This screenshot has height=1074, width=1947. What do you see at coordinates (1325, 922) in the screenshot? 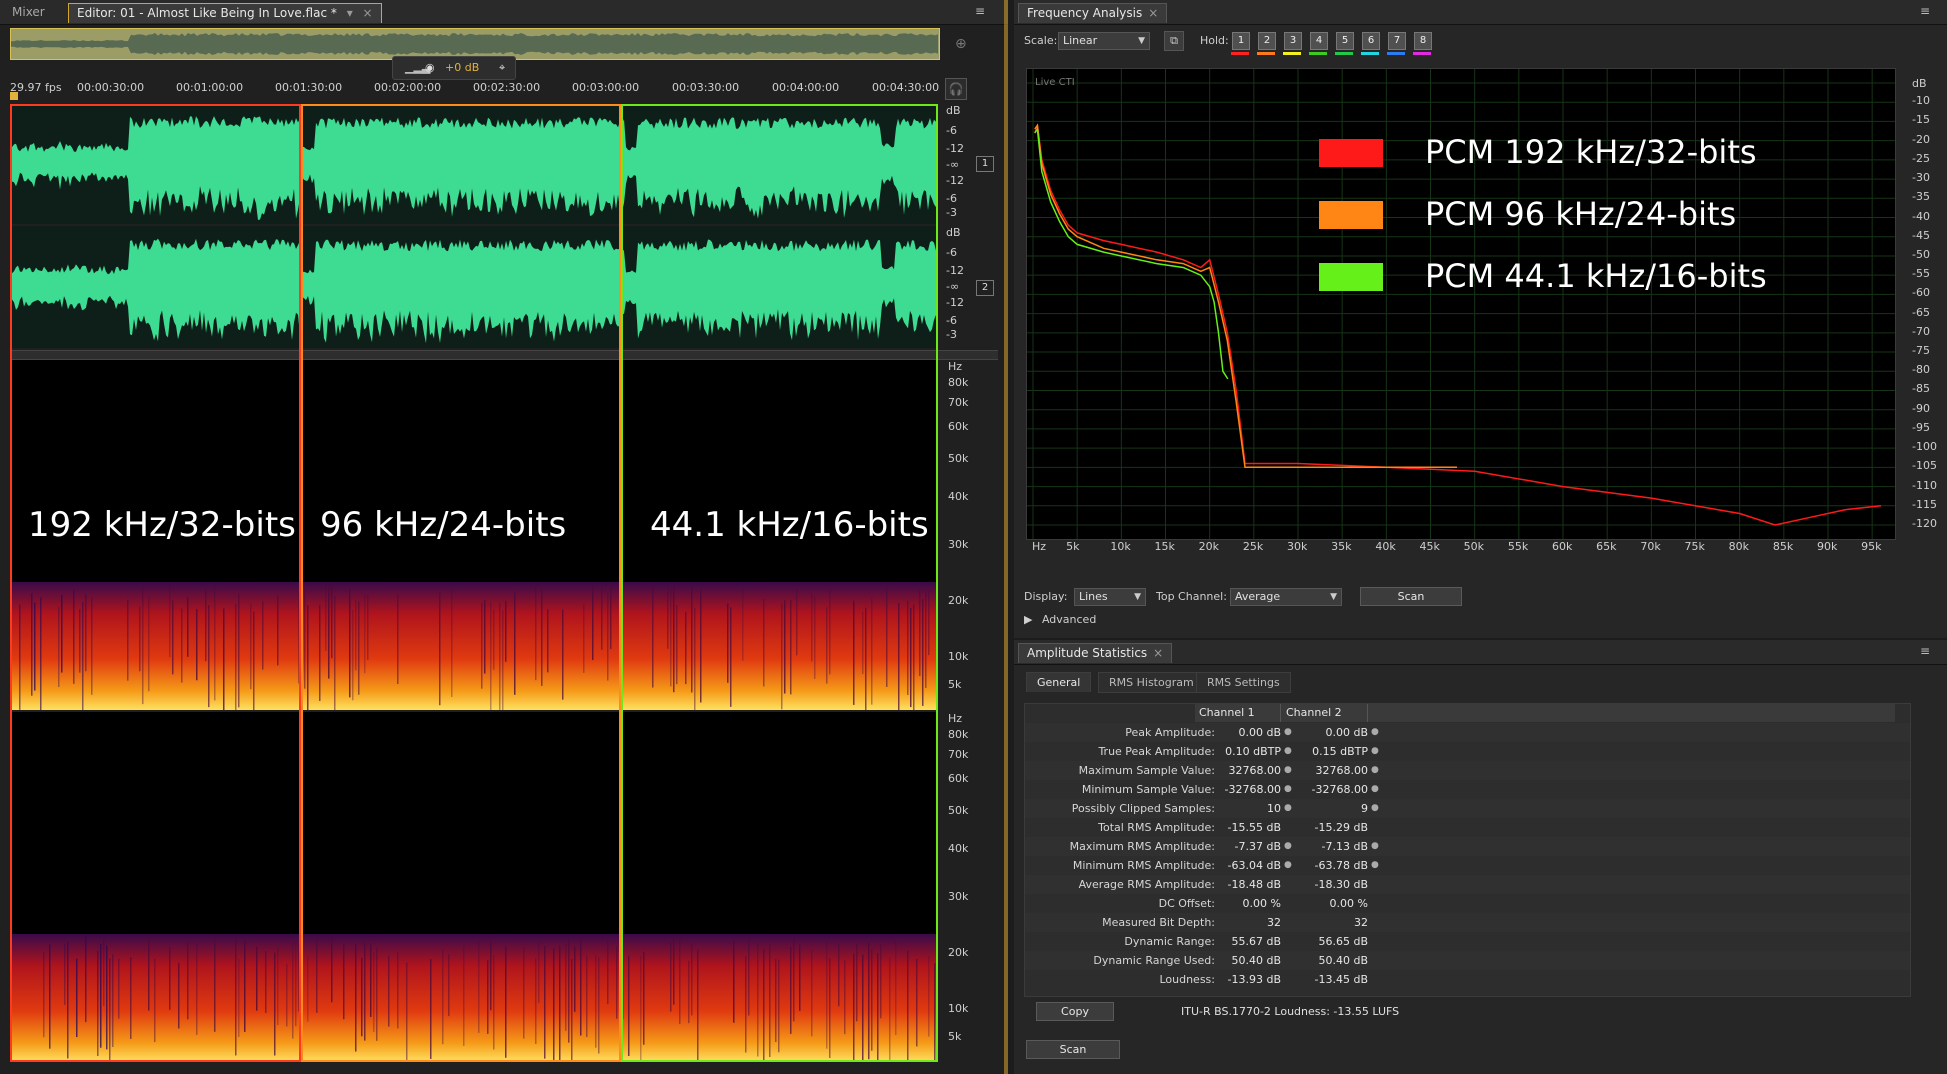
I see `channel-2-value: 32` at bounding box center [1325, 922].